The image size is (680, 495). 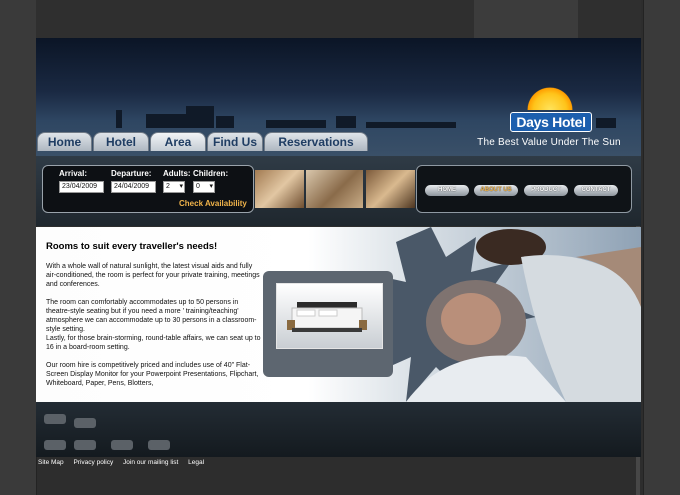 What do you see at coordinates (121, 141) in the screenshot?
I see `tab-hotel: Hotel` at bounding box center [121, 141].